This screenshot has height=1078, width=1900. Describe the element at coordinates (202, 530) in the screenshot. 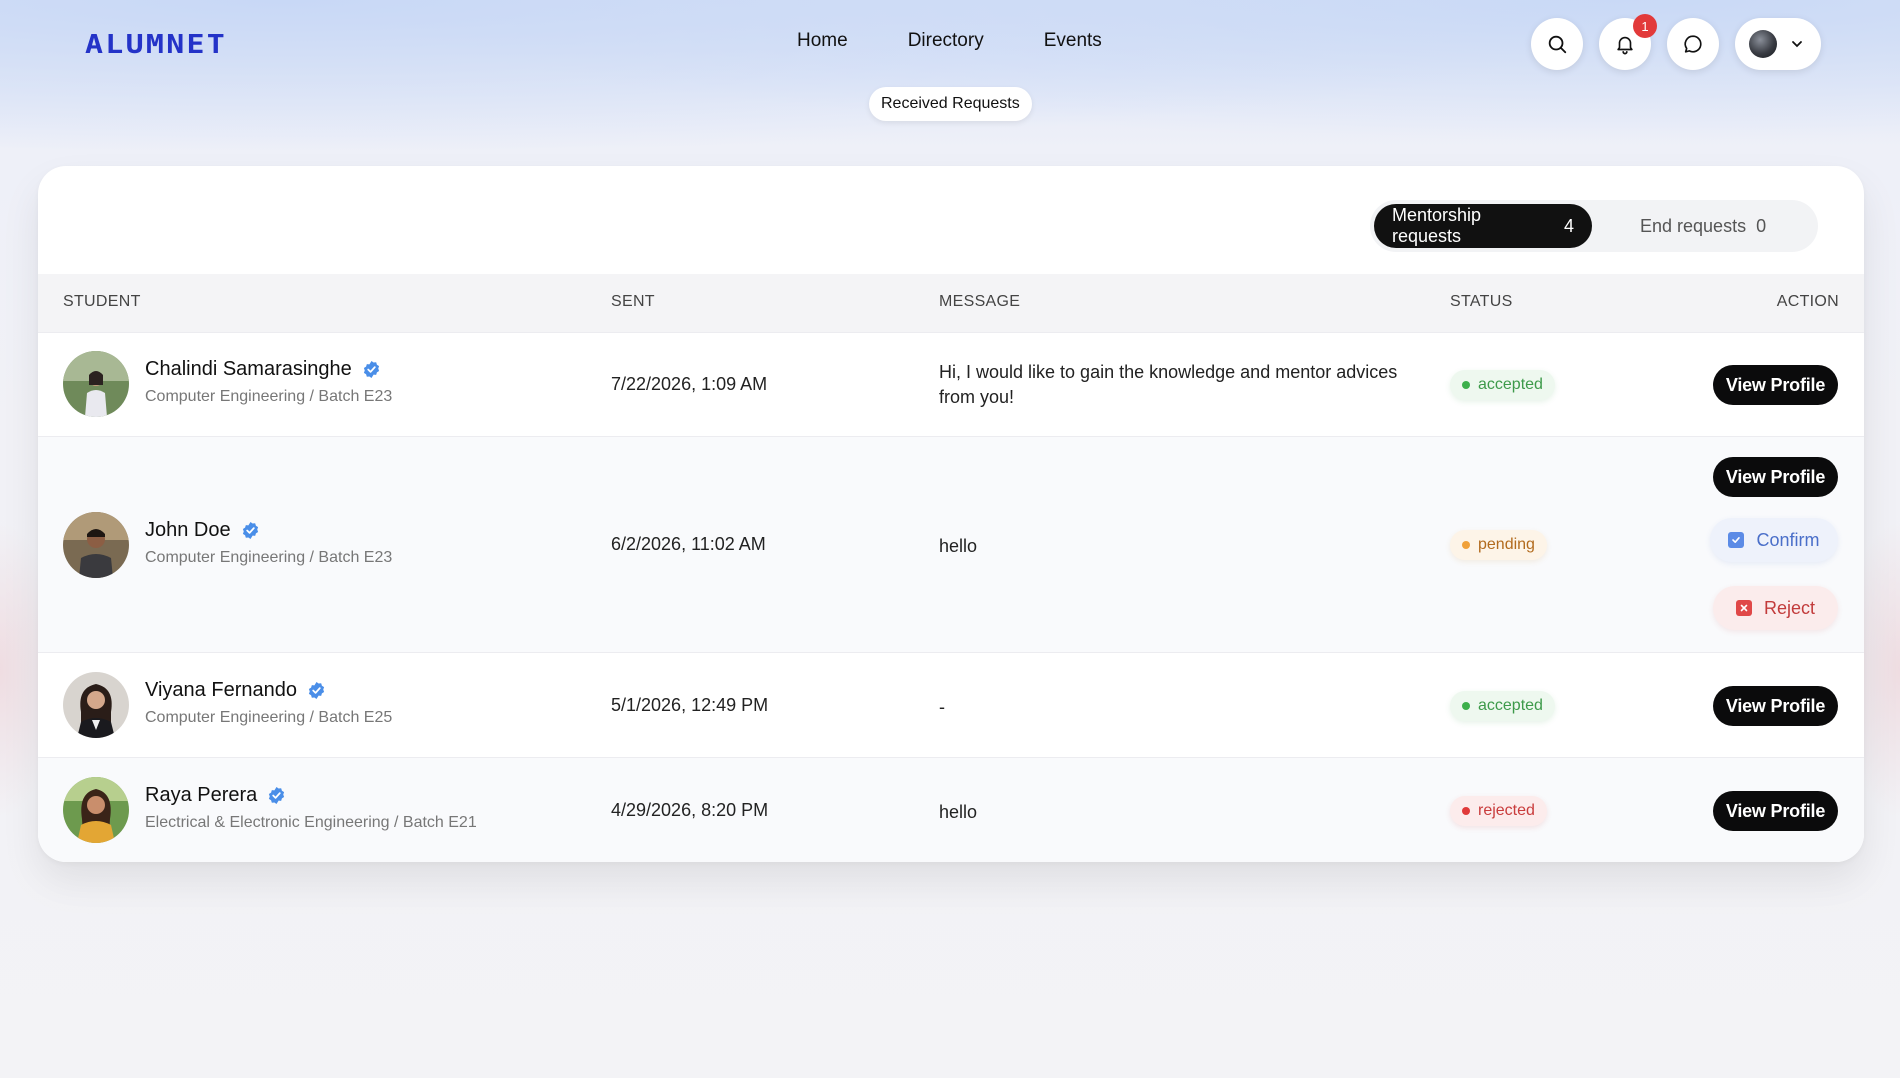

I see `student-name: John Doe` at that location.